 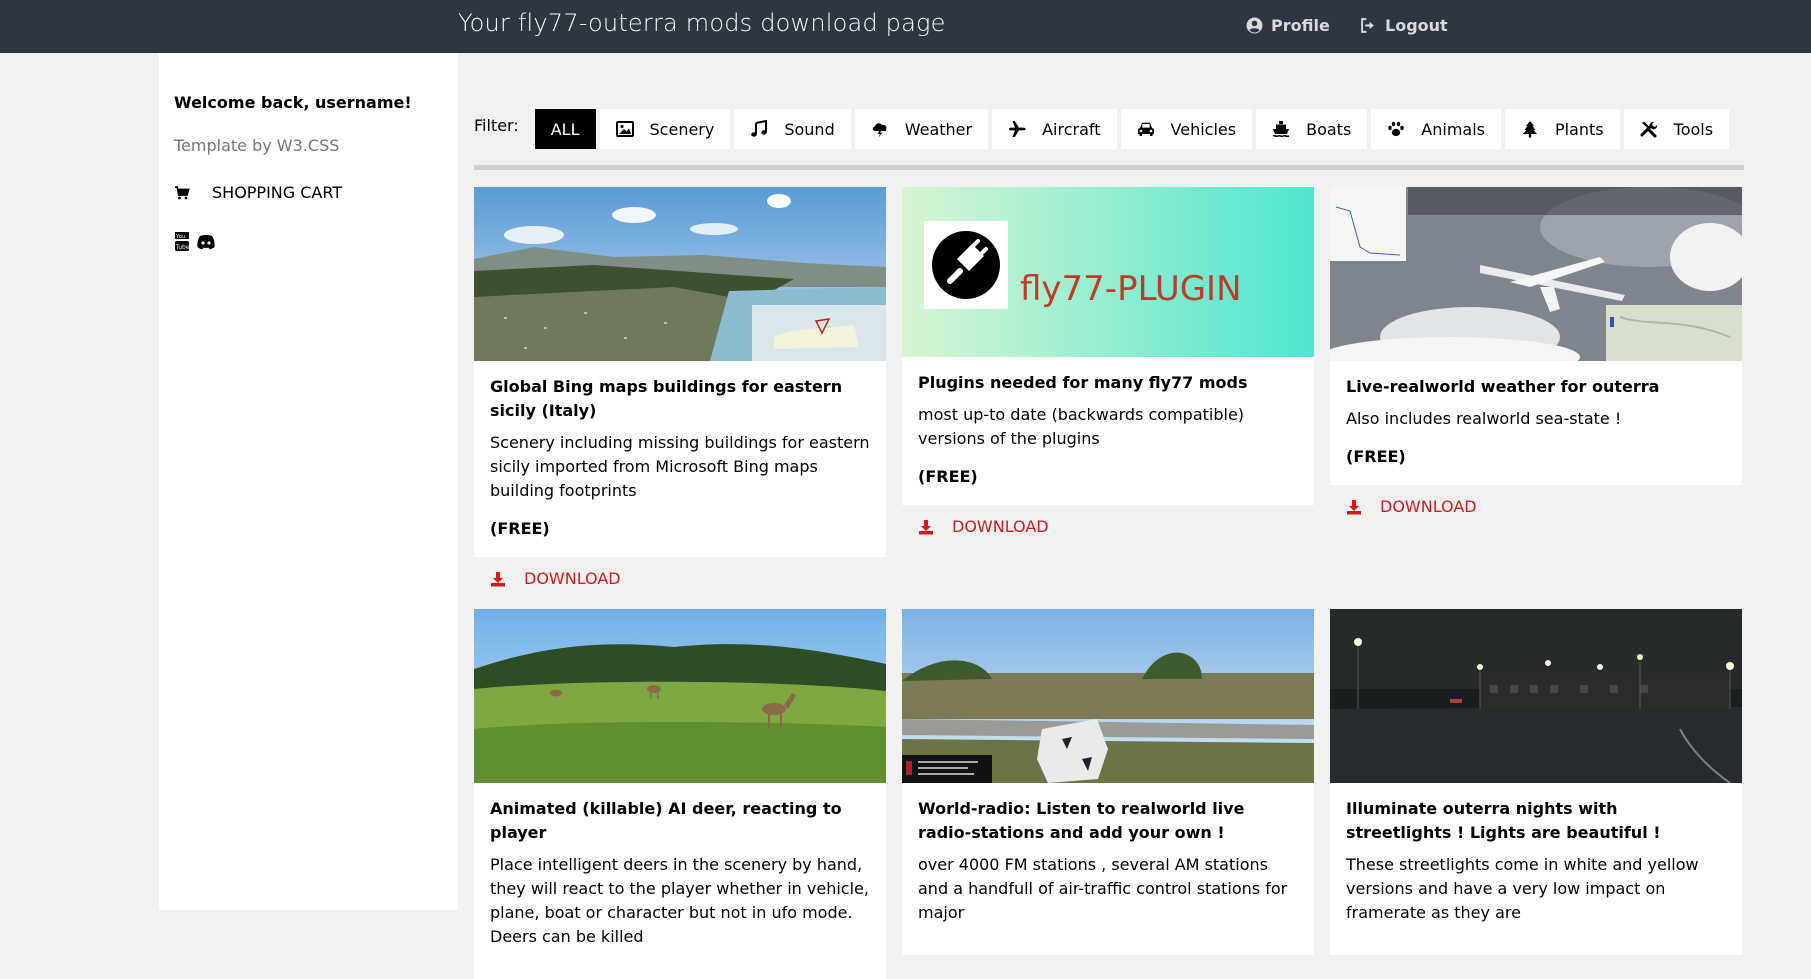 I want to click on filter-weather-button: Weather, so click(x=921, y=129).